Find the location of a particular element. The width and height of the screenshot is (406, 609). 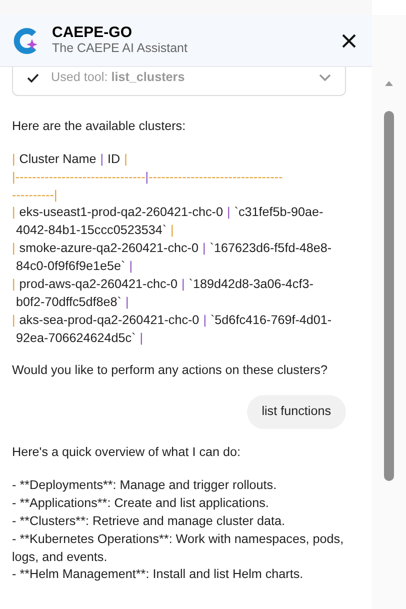

table-text: b0f2-70dffc5df8e8` is located at coordinates (69, 302).